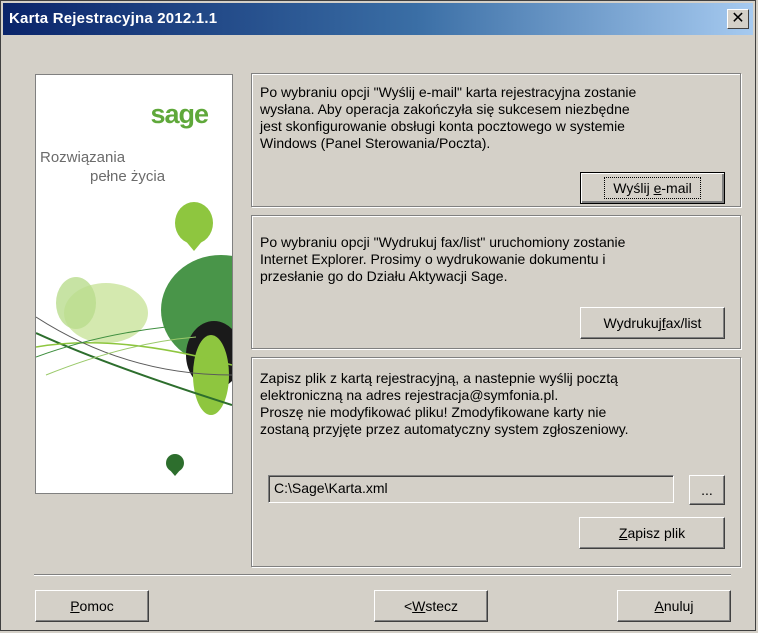 The image size is (758, 633). I want to click on file-path-field: C:\Sage\Karta.xml, so click(471, 489).